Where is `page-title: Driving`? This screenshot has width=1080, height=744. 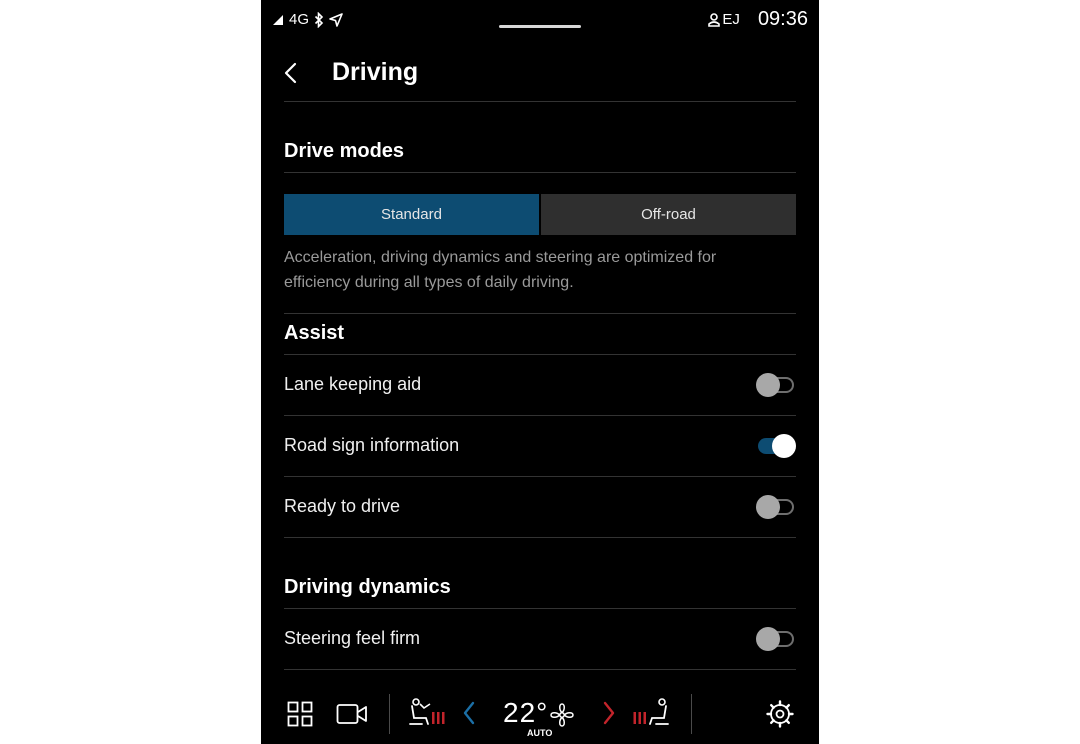
page-title: Driving is located at coordinates (375, 72).